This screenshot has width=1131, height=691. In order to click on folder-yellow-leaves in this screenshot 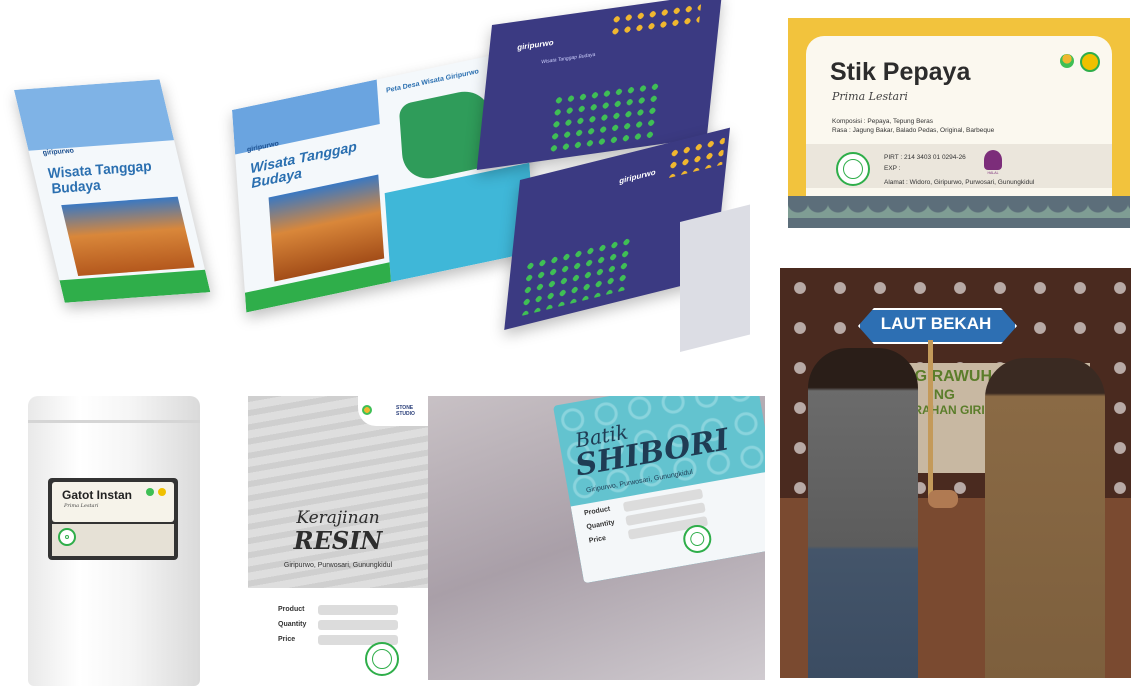, I will do `click(655, 20)`.